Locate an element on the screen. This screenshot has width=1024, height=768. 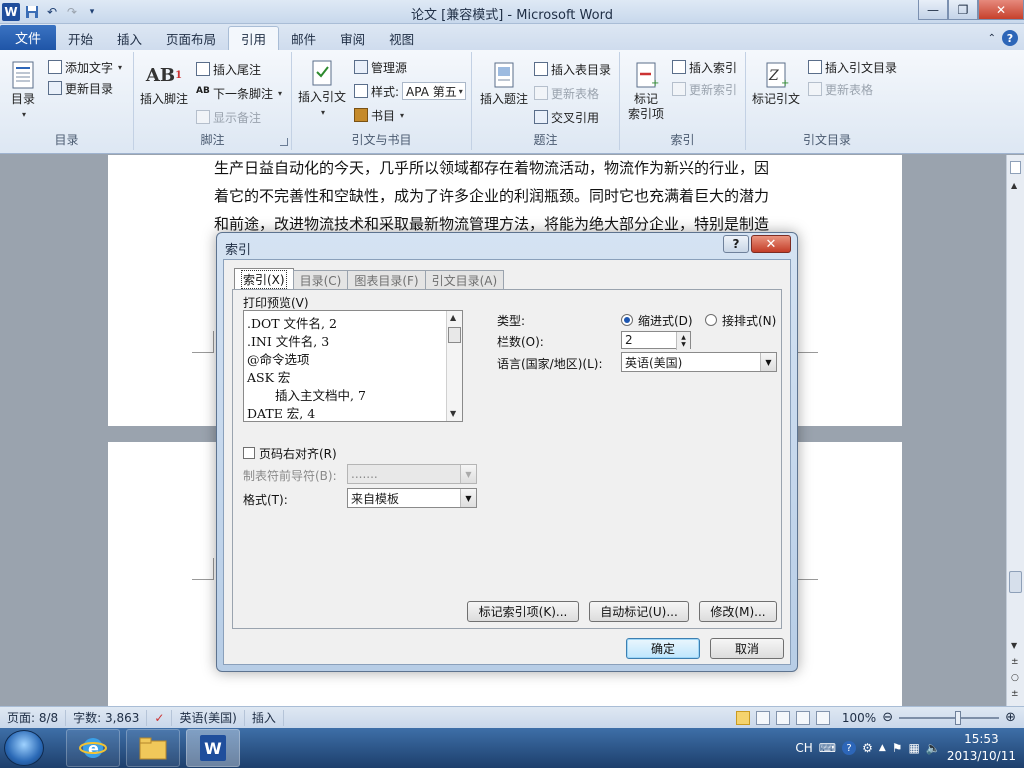
scroll-up-icon: ▲ is located at coordinates (1014, 185).